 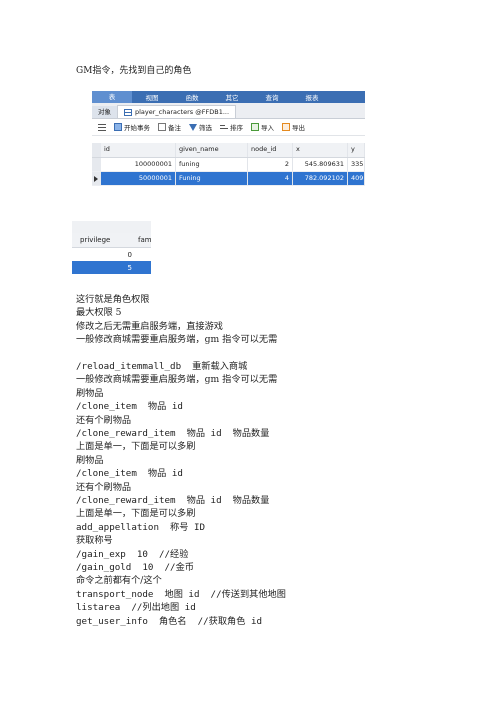 I want to click on instruction-line: /gain_gold 10 //金币, so click(x=135, y=567).